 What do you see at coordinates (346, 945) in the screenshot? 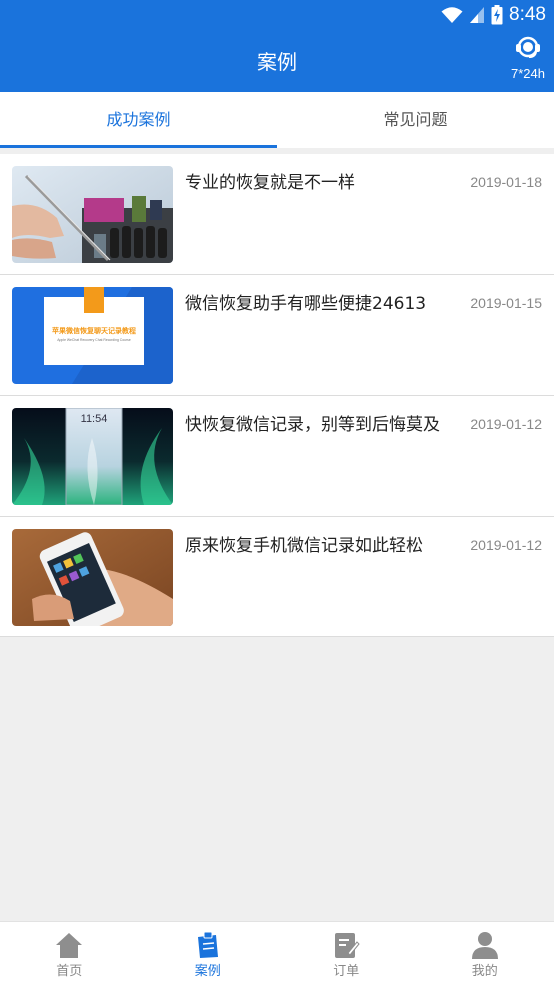
I see `order-icon` at bounding box center [346, 945].